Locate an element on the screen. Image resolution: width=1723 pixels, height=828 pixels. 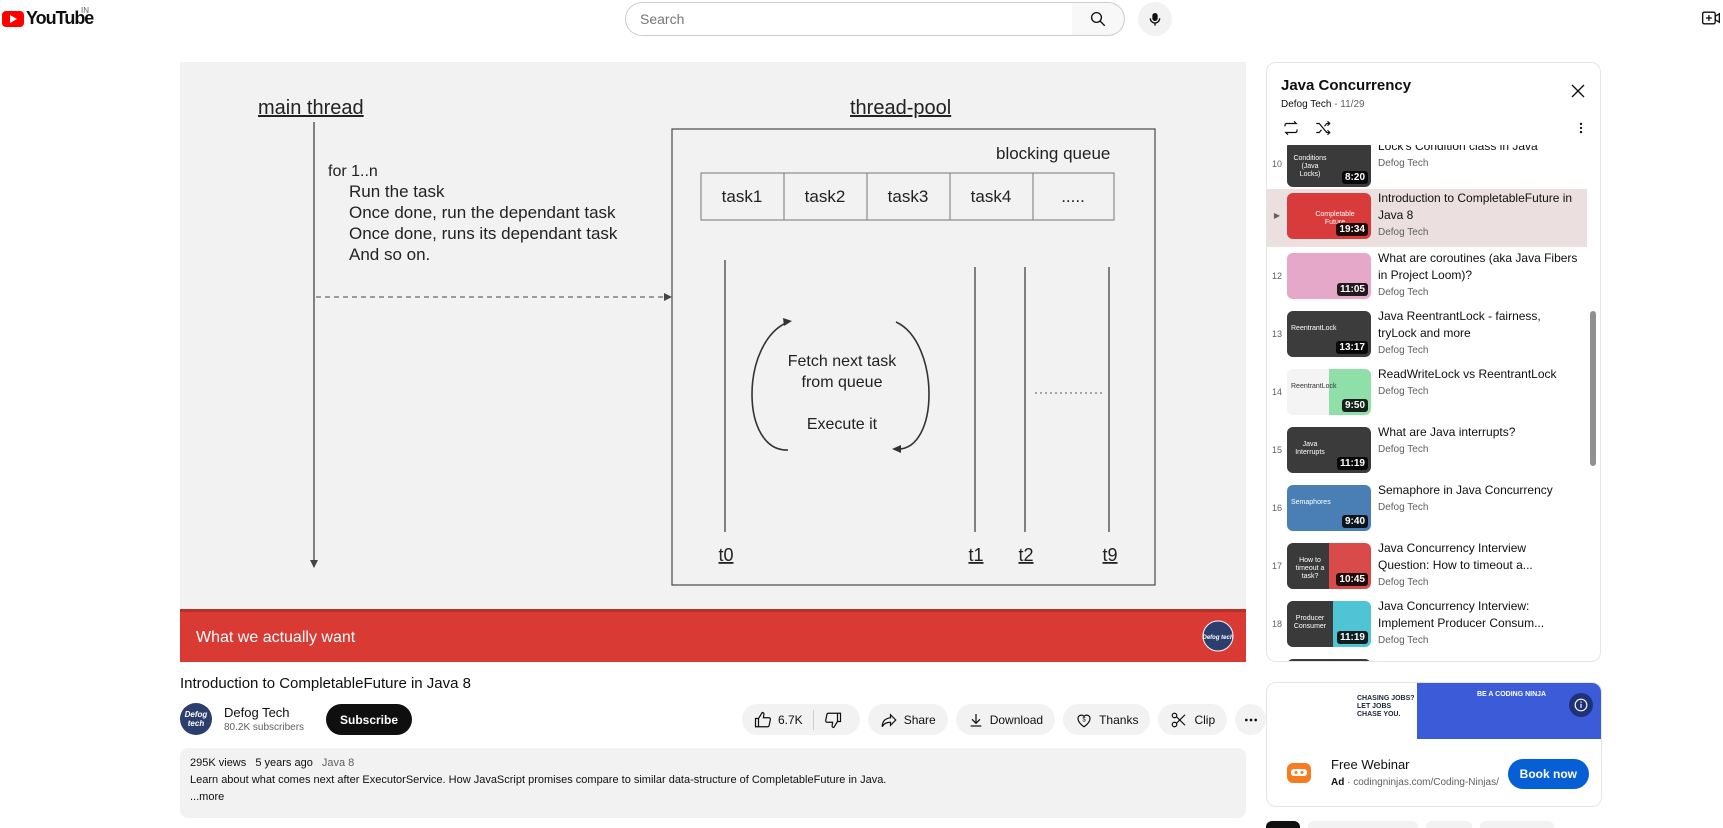
create-button is located at coordinates (1711, 18).